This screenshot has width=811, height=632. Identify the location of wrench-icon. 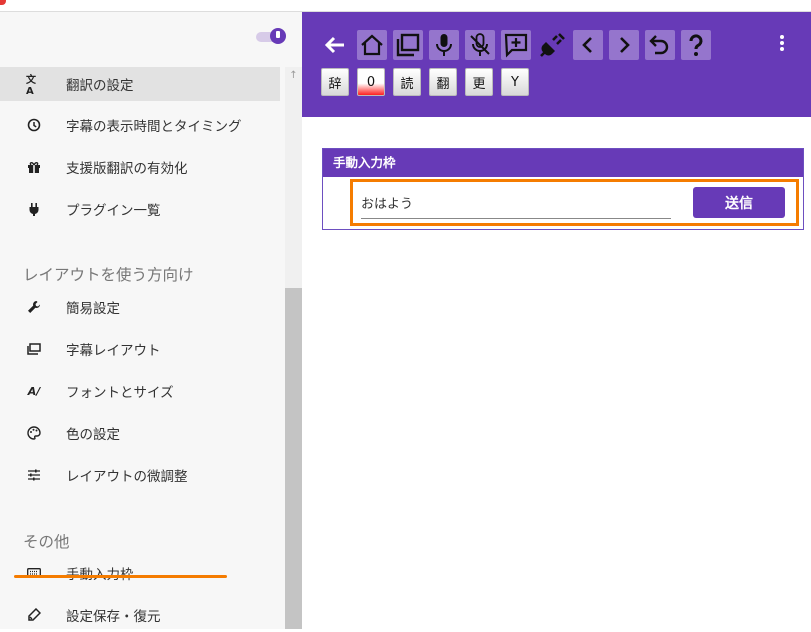
(34, 307).